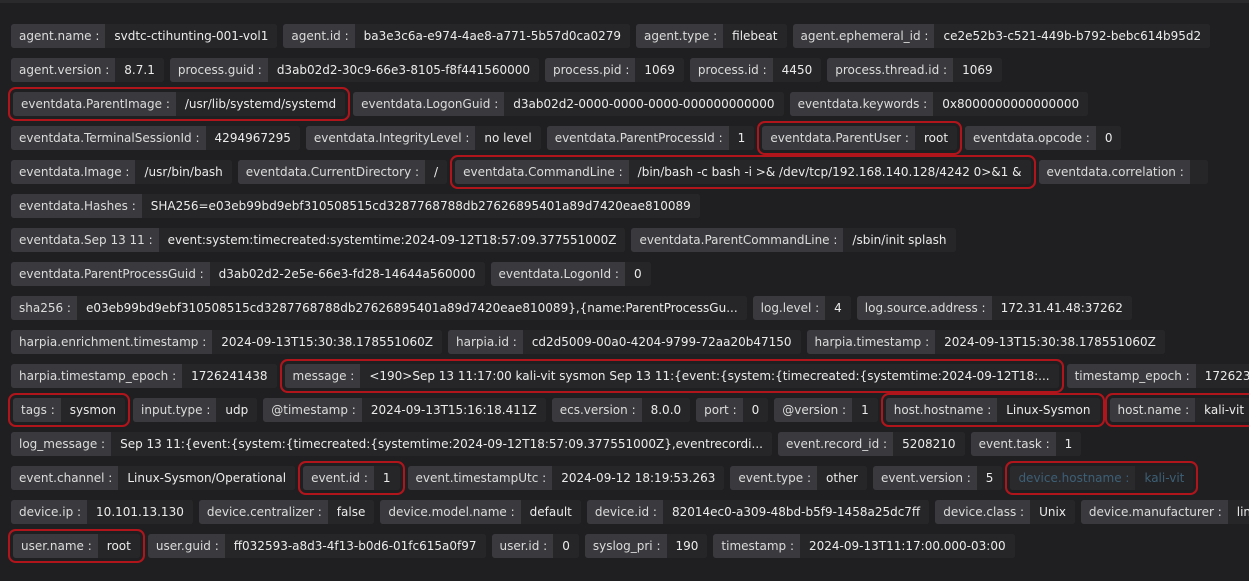  What do you see at coordinates (1198, 172) in the screenshot?
I see `field-value` at bounding box center [1198, 172].